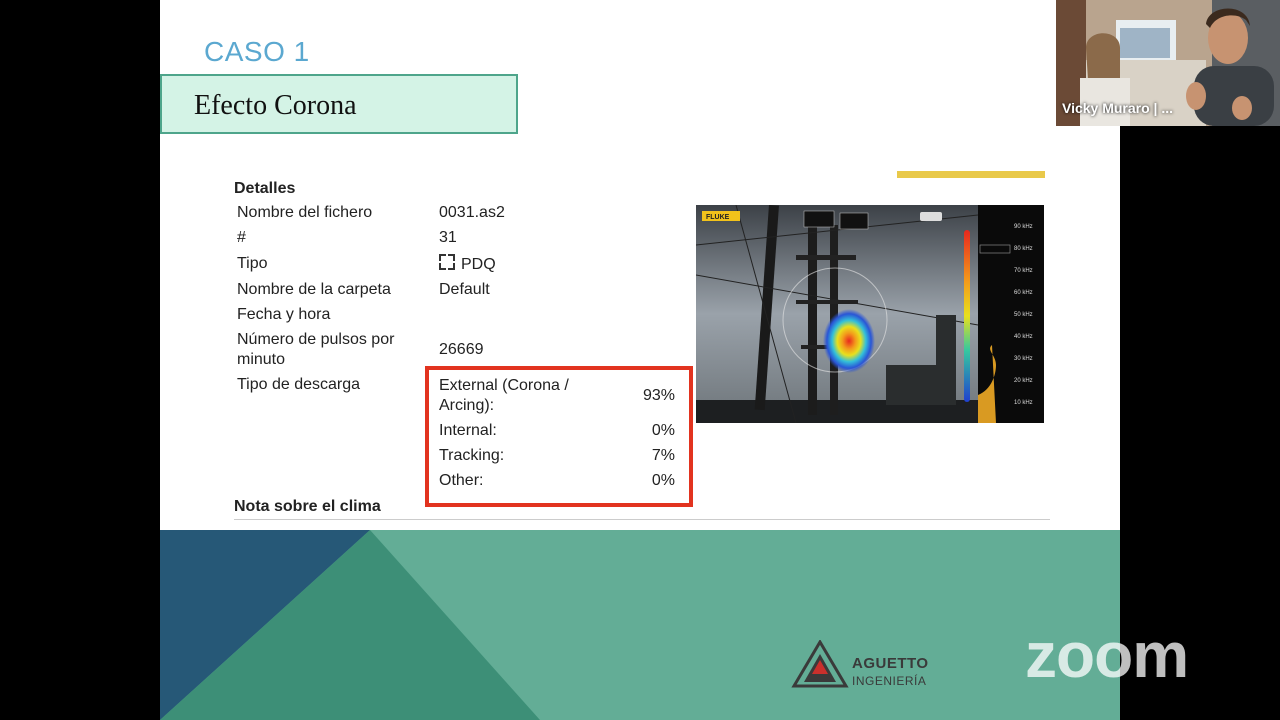  I want to click on discharge-label-tracking: Tracking:, so click(472, 455).